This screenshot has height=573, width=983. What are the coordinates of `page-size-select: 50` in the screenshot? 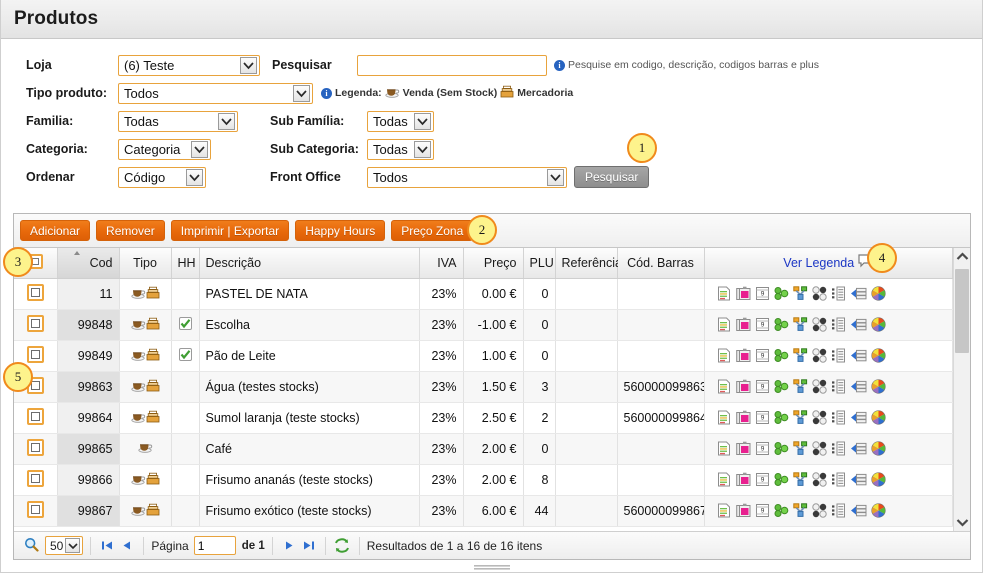 It's located at (64, 545).